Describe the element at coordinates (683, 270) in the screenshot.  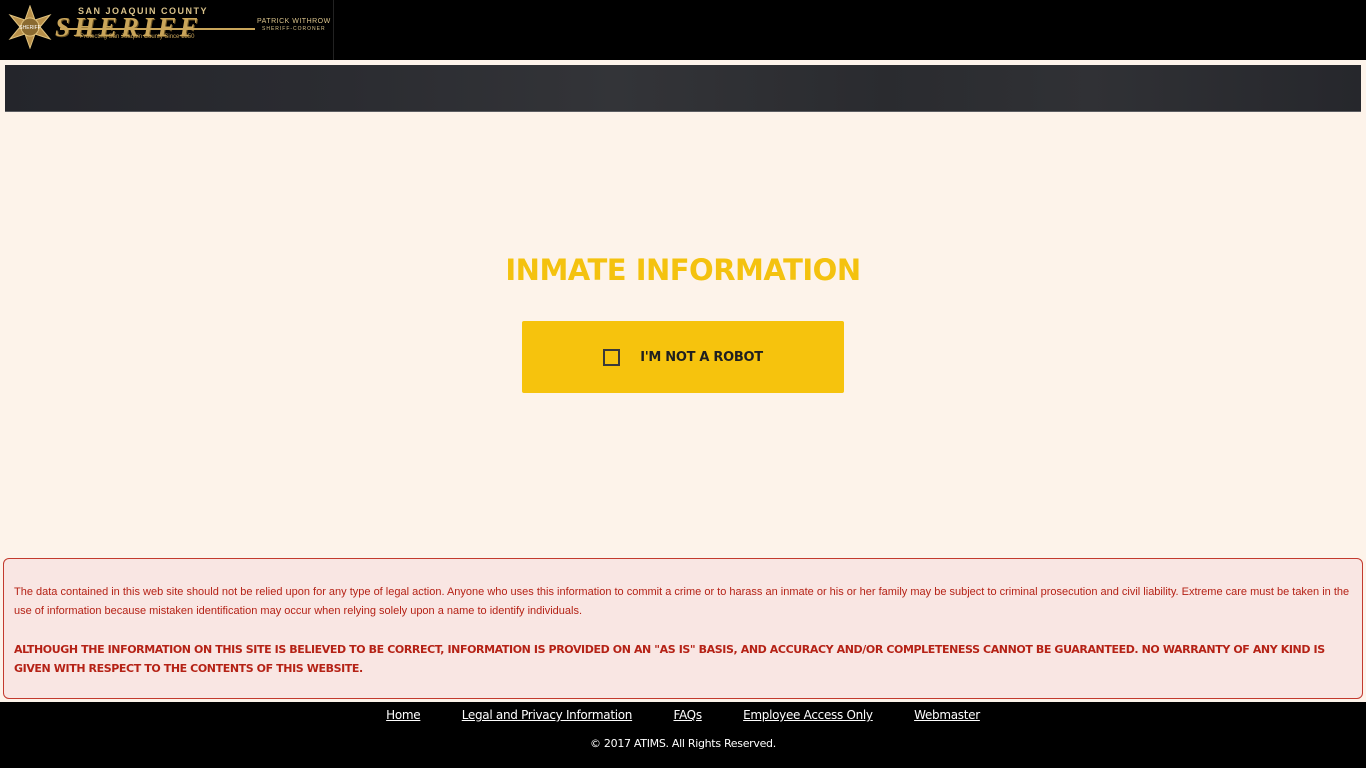
I see `page-title: INMATE INFORMATION` at that location.